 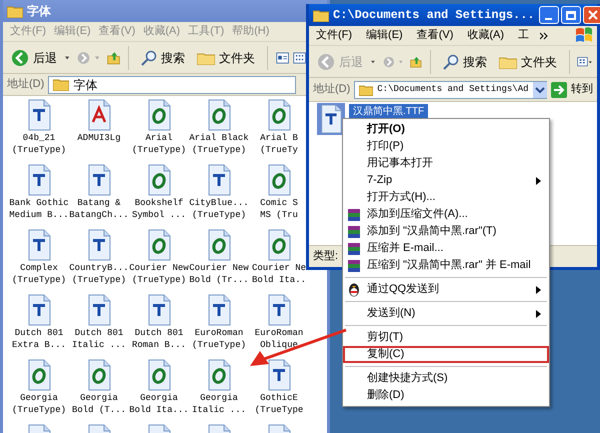 I want to click on font-file-name: ADMUI3Lg, so click(x=99, y=138).